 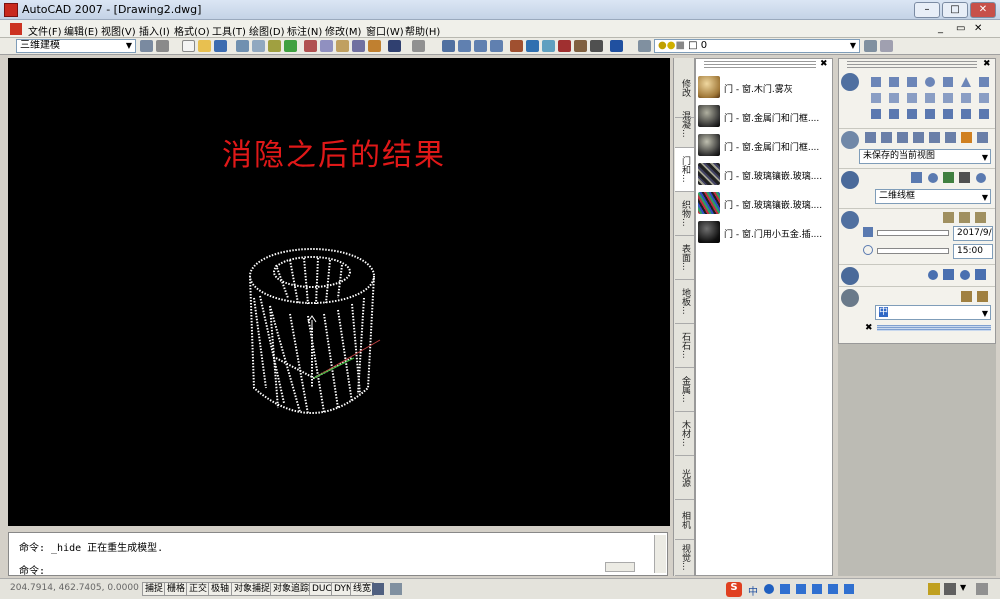 I want to click on layer-select: ●●■ □ 0 ▼, so click(x=757, y=46).